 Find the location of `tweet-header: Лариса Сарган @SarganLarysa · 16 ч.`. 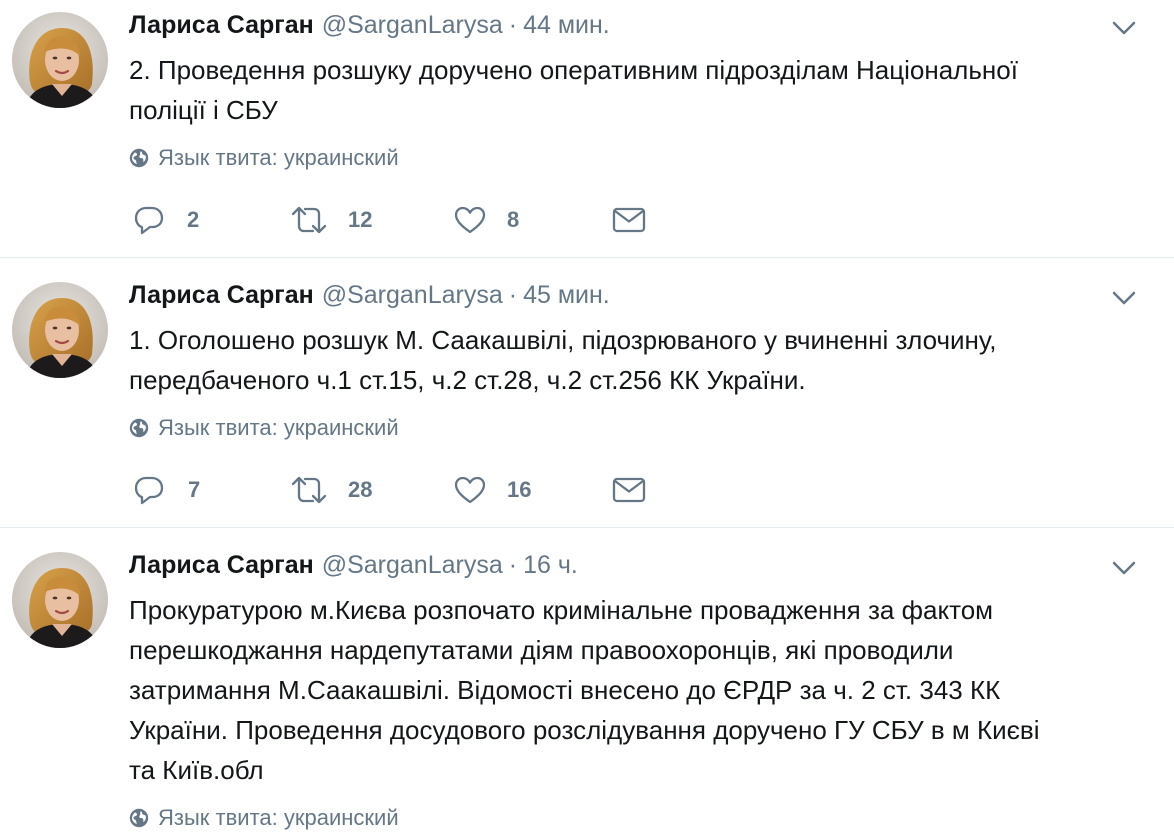

tweet-header: Лариса Сарган @SarganLarysa · 16 ч. is located at coordinates (353, 565).